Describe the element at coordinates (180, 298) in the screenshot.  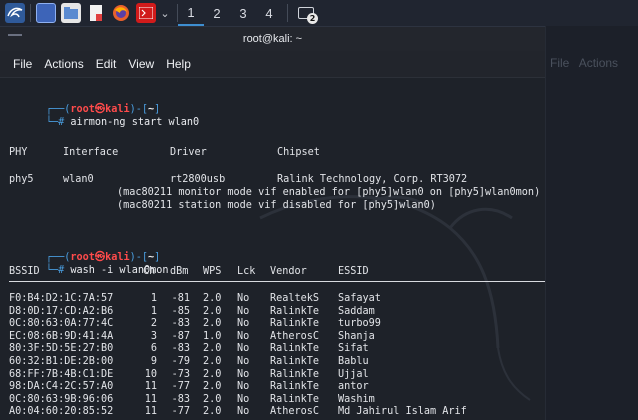
I see `wash-cell-dbm: -81` at that location.